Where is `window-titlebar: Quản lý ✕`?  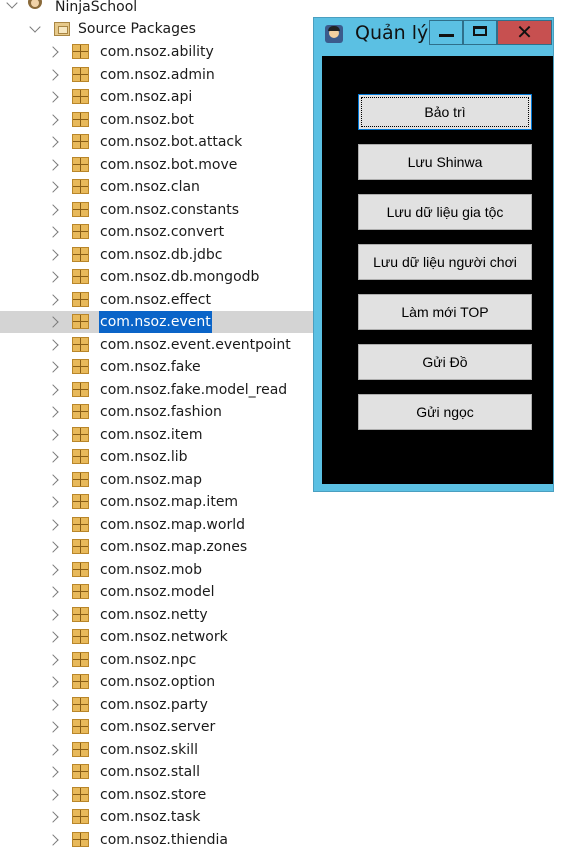
window-titlebar: Quản lý ✕ is located at coordinates (433, 33).